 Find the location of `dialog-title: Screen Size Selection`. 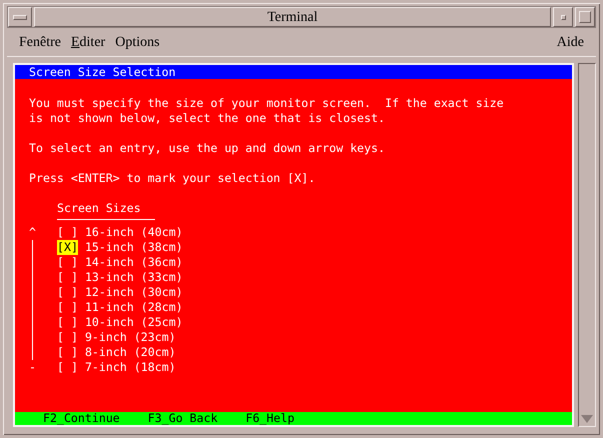

dialog-title: Screen Size Selection is located at coordinates (293, 72).